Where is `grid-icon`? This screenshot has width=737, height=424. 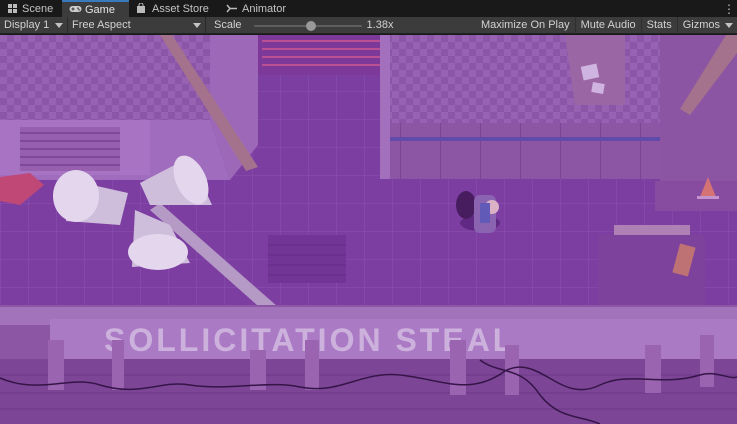
grid-icon is located at coordinates (12, 8).